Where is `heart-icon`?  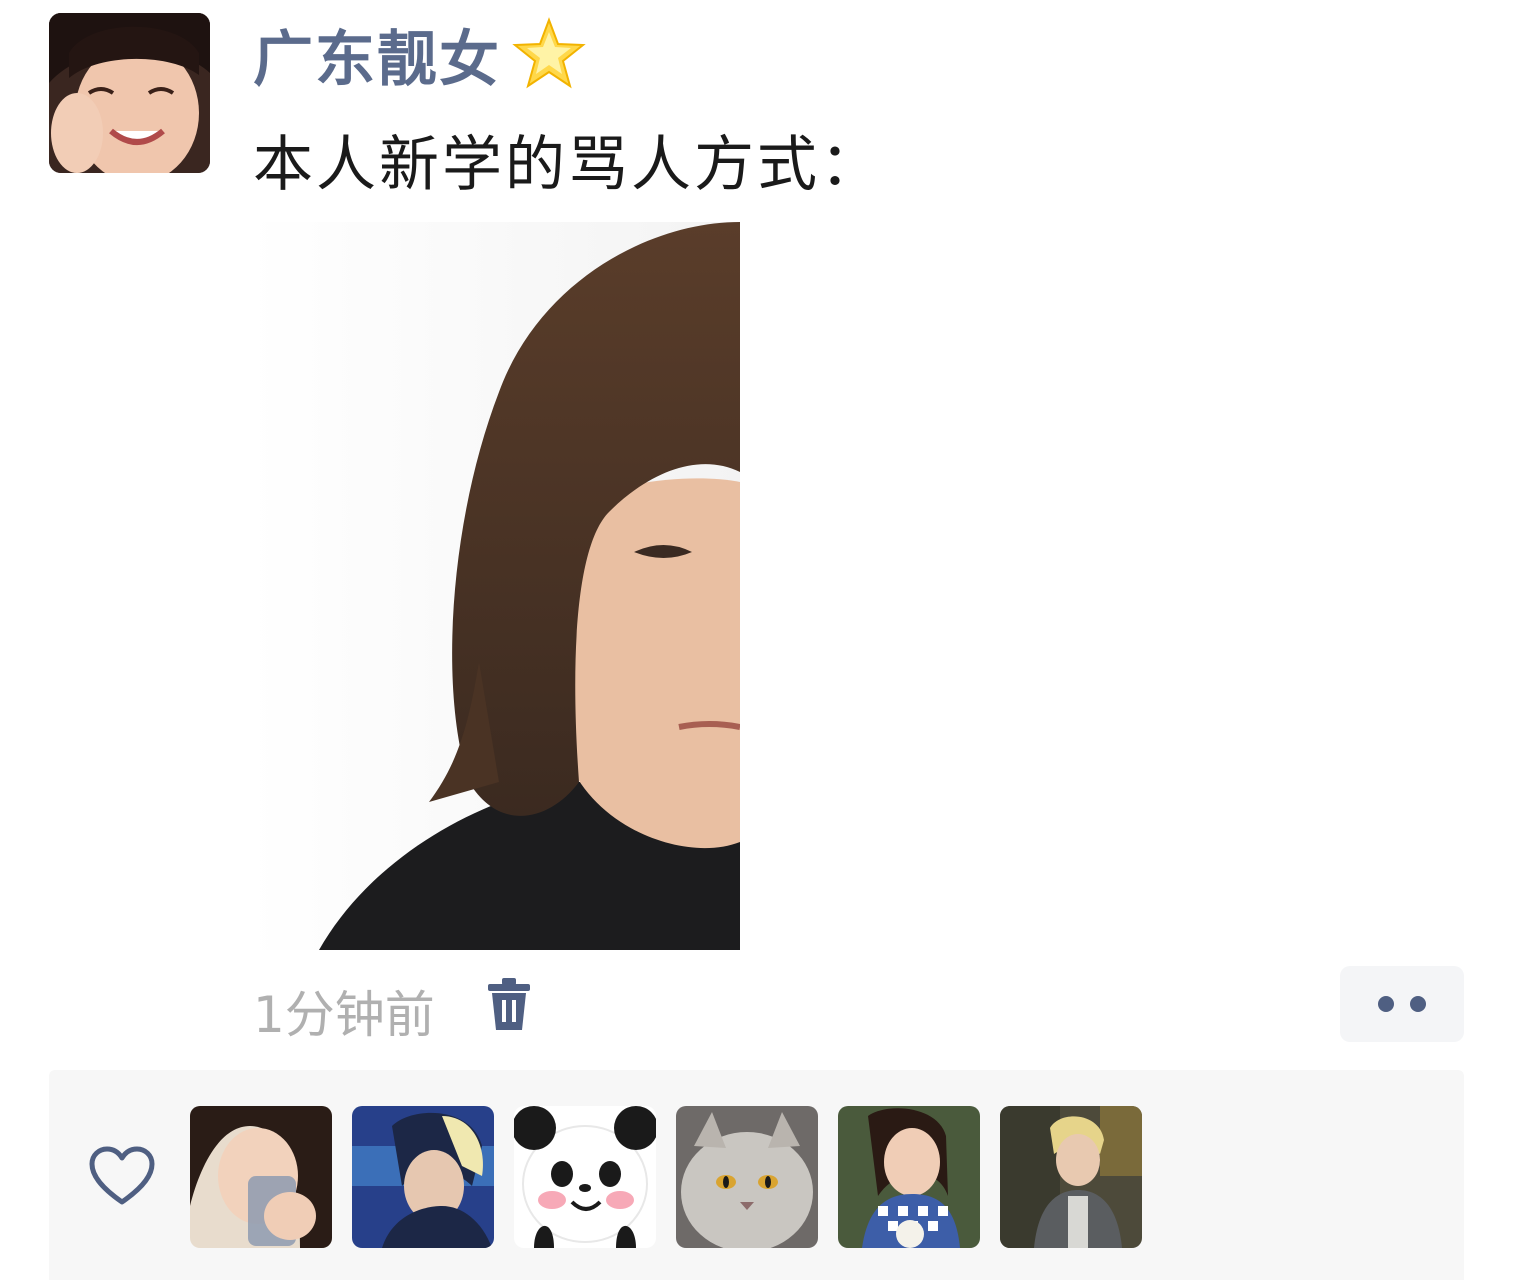 heart-icon is located at coordinates (122, 1176).